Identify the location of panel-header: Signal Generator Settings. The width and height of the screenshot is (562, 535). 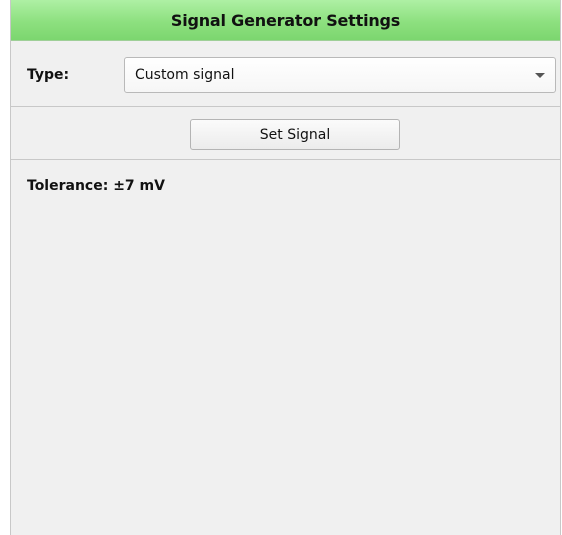
(285, 20).